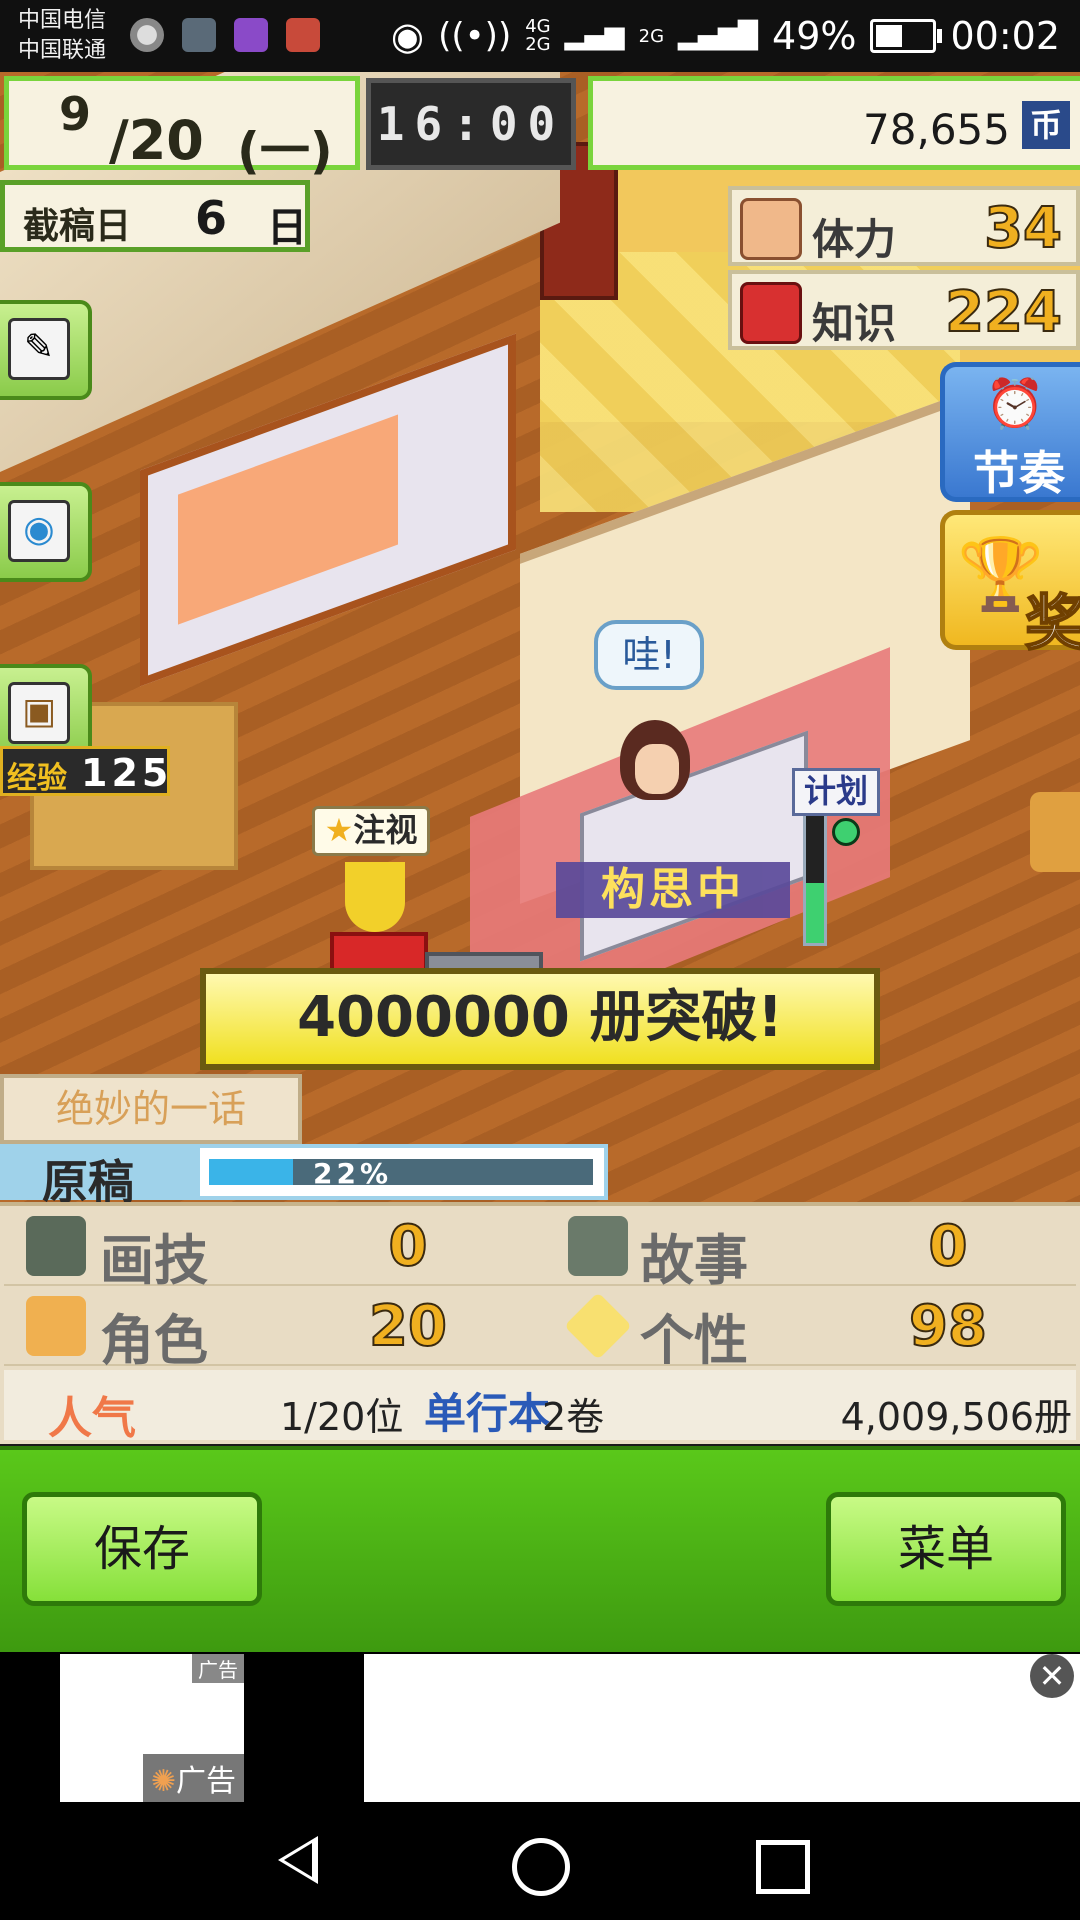  What do you see at coordinates (540, 1330) in the screenshot?
I see `stats-row-2: 角色 20 个性 98` at bounding box center [540, 1330].